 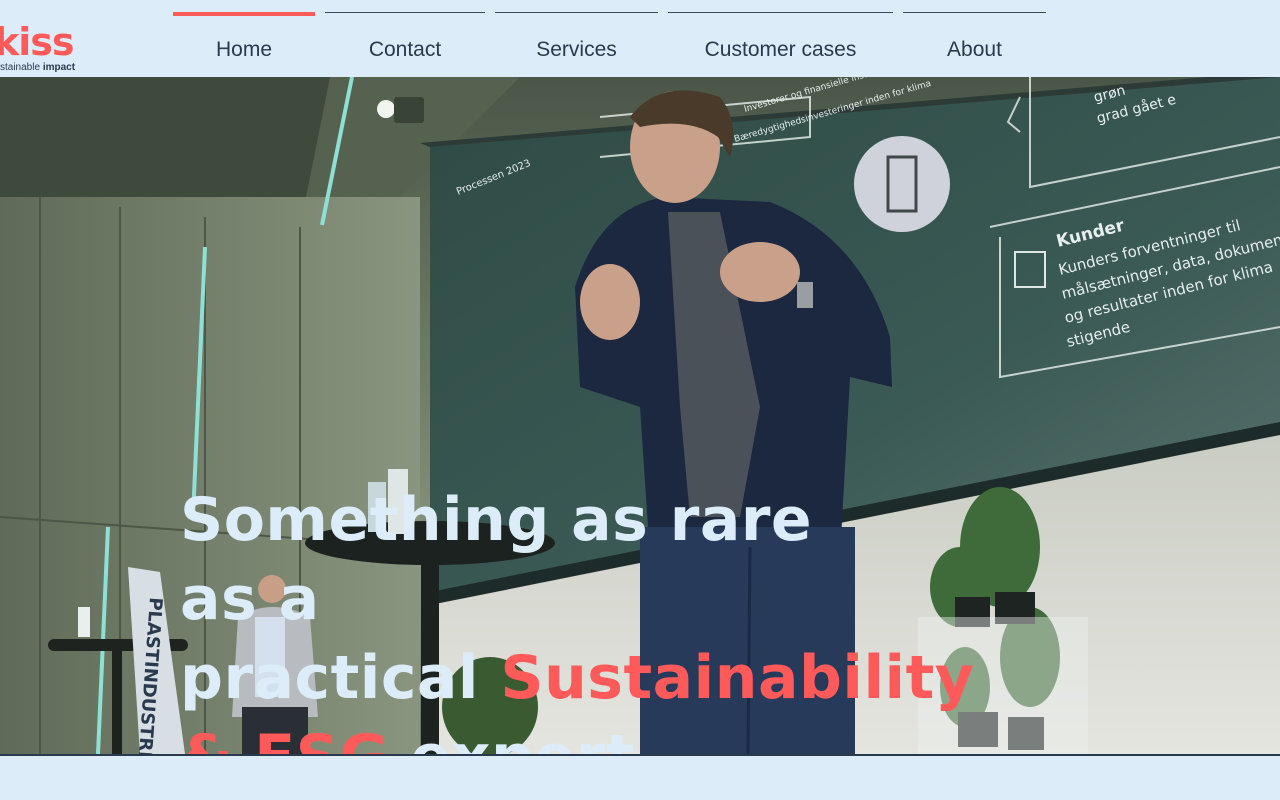 What do you see at coordinates (512, 738) in the screenshot?
I see `hero-headline-text: expert` at bounding box center [512, 738].